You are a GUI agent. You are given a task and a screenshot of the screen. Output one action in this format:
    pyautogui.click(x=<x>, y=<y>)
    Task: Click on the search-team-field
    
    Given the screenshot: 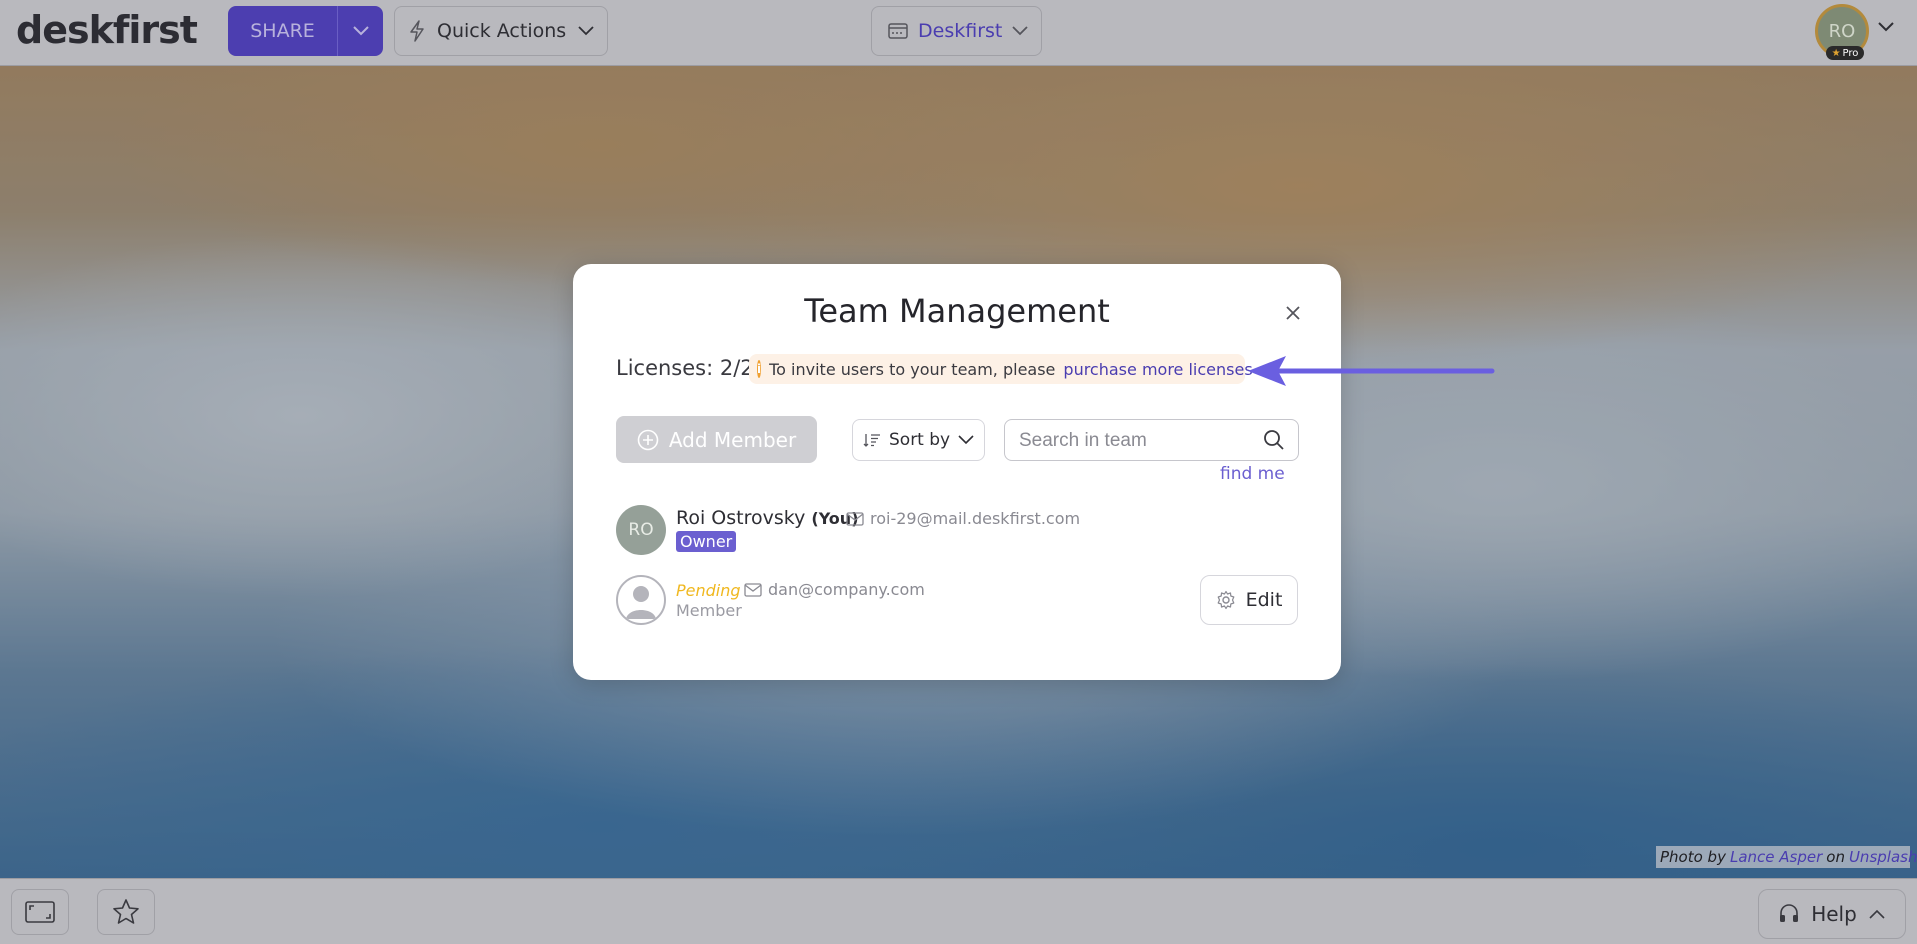 What is the action you would take?
    pyautogui.click(x=1151, y=440)
    